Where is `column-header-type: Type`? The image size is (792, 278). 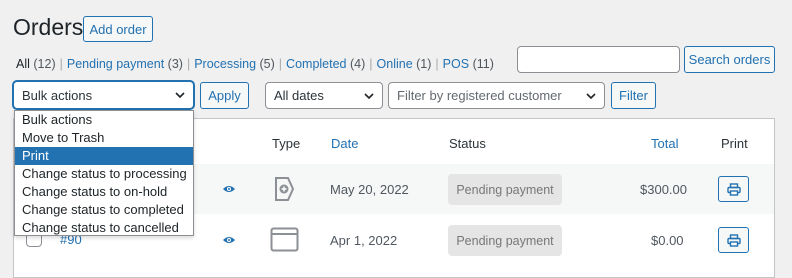
column-header-type: Type is located at coordinates (286, 143).